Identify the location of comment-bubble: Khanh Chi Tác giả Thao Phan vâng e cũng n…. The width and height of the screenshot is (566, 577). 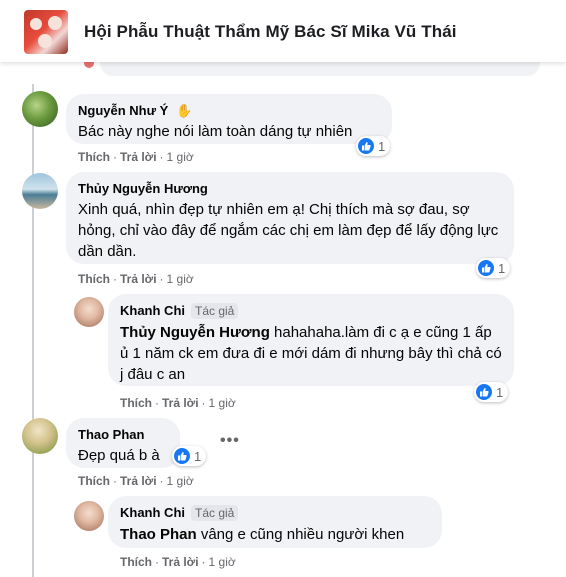
(275, 522).